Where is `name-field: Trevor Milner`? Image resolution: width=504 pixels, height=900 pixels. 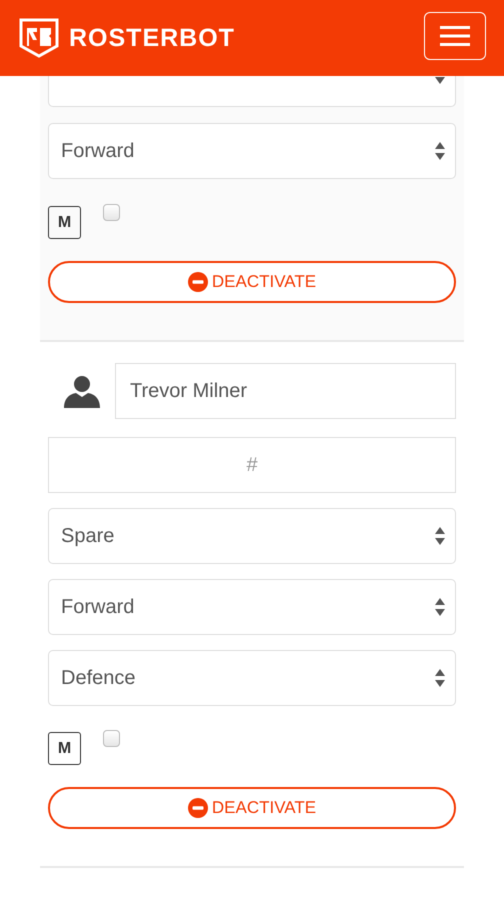 name-field: Trevor Milner is located at coordinates (285, 391).